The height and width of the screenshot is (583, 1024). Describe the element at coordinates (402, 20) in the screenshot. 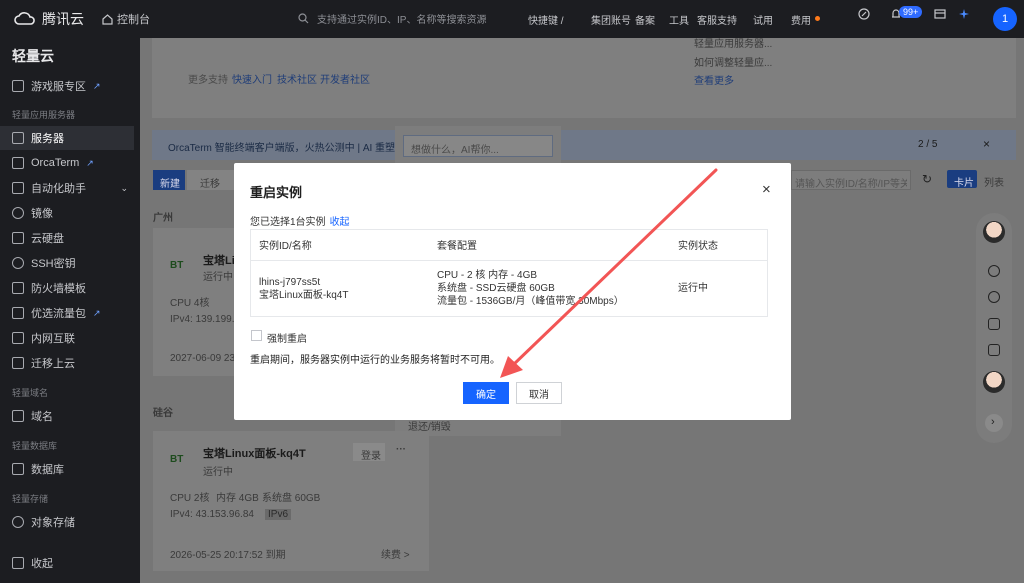

I see `search-placeholder: 支持通过实例ID、IP、名称等搜索资源` at that location.